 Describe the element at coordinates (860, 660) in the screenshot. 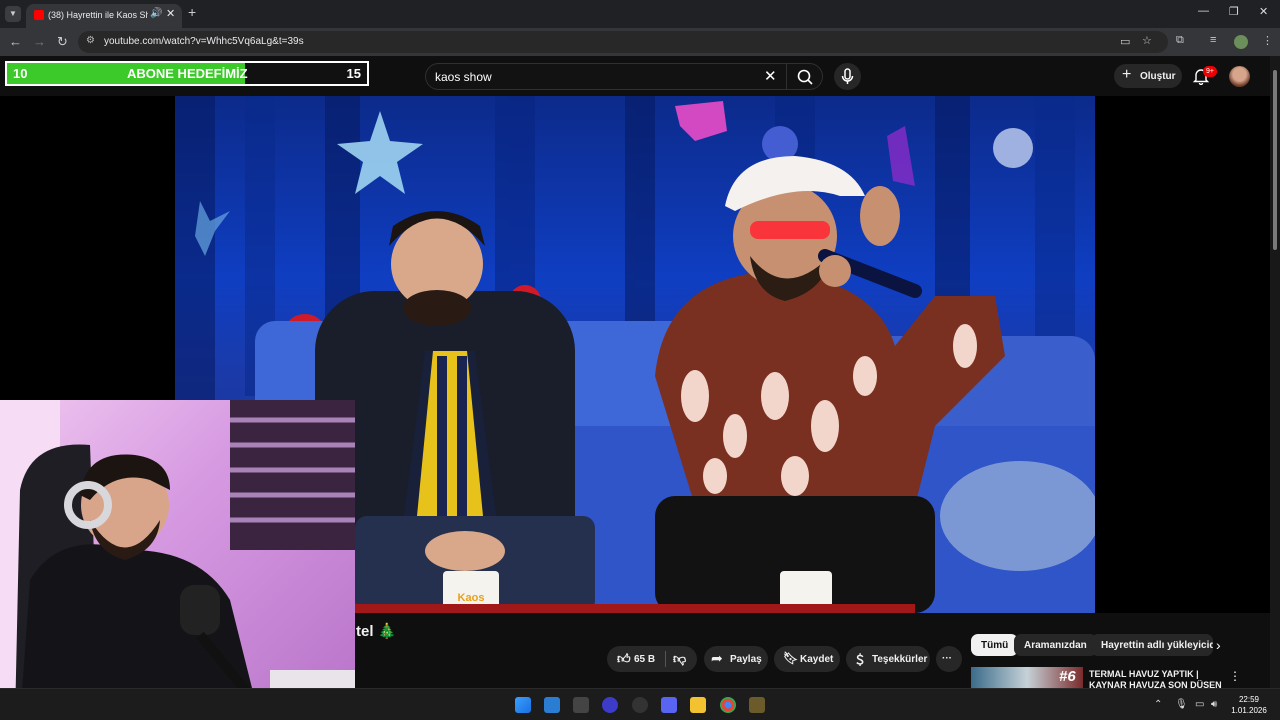

I see `thanks-icon: ＄` at that location.